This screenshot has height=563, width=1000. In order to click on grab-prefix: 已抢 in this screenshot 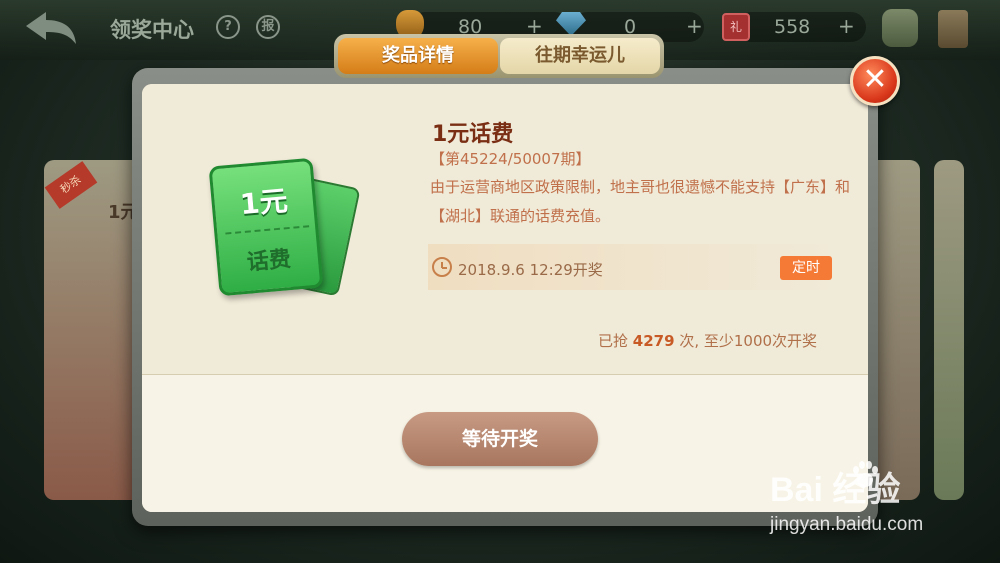, I will do `click(613, 341)`.